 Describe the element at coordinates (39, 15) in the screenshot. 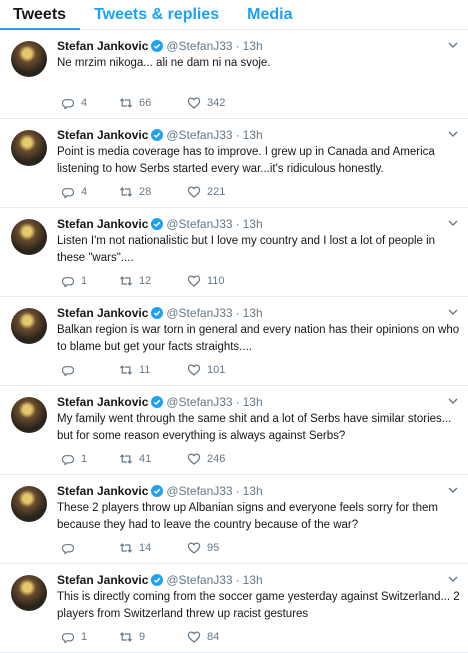

I see `tab-tweets: Tweets` at that location.